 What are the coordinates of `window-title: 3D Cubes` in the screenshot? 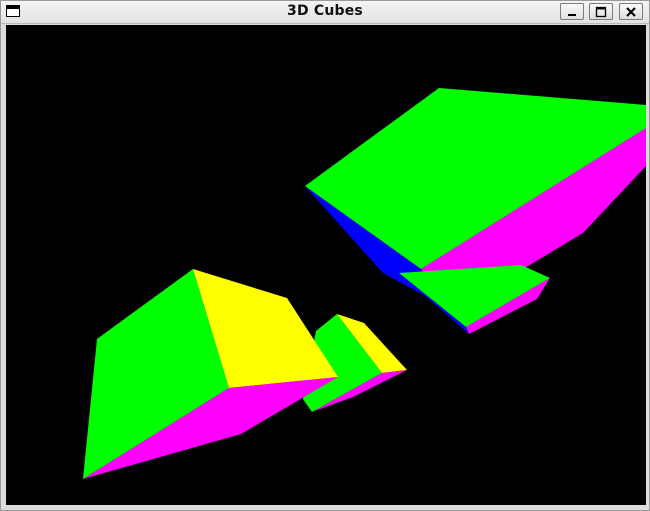 It's located at (325, 11).